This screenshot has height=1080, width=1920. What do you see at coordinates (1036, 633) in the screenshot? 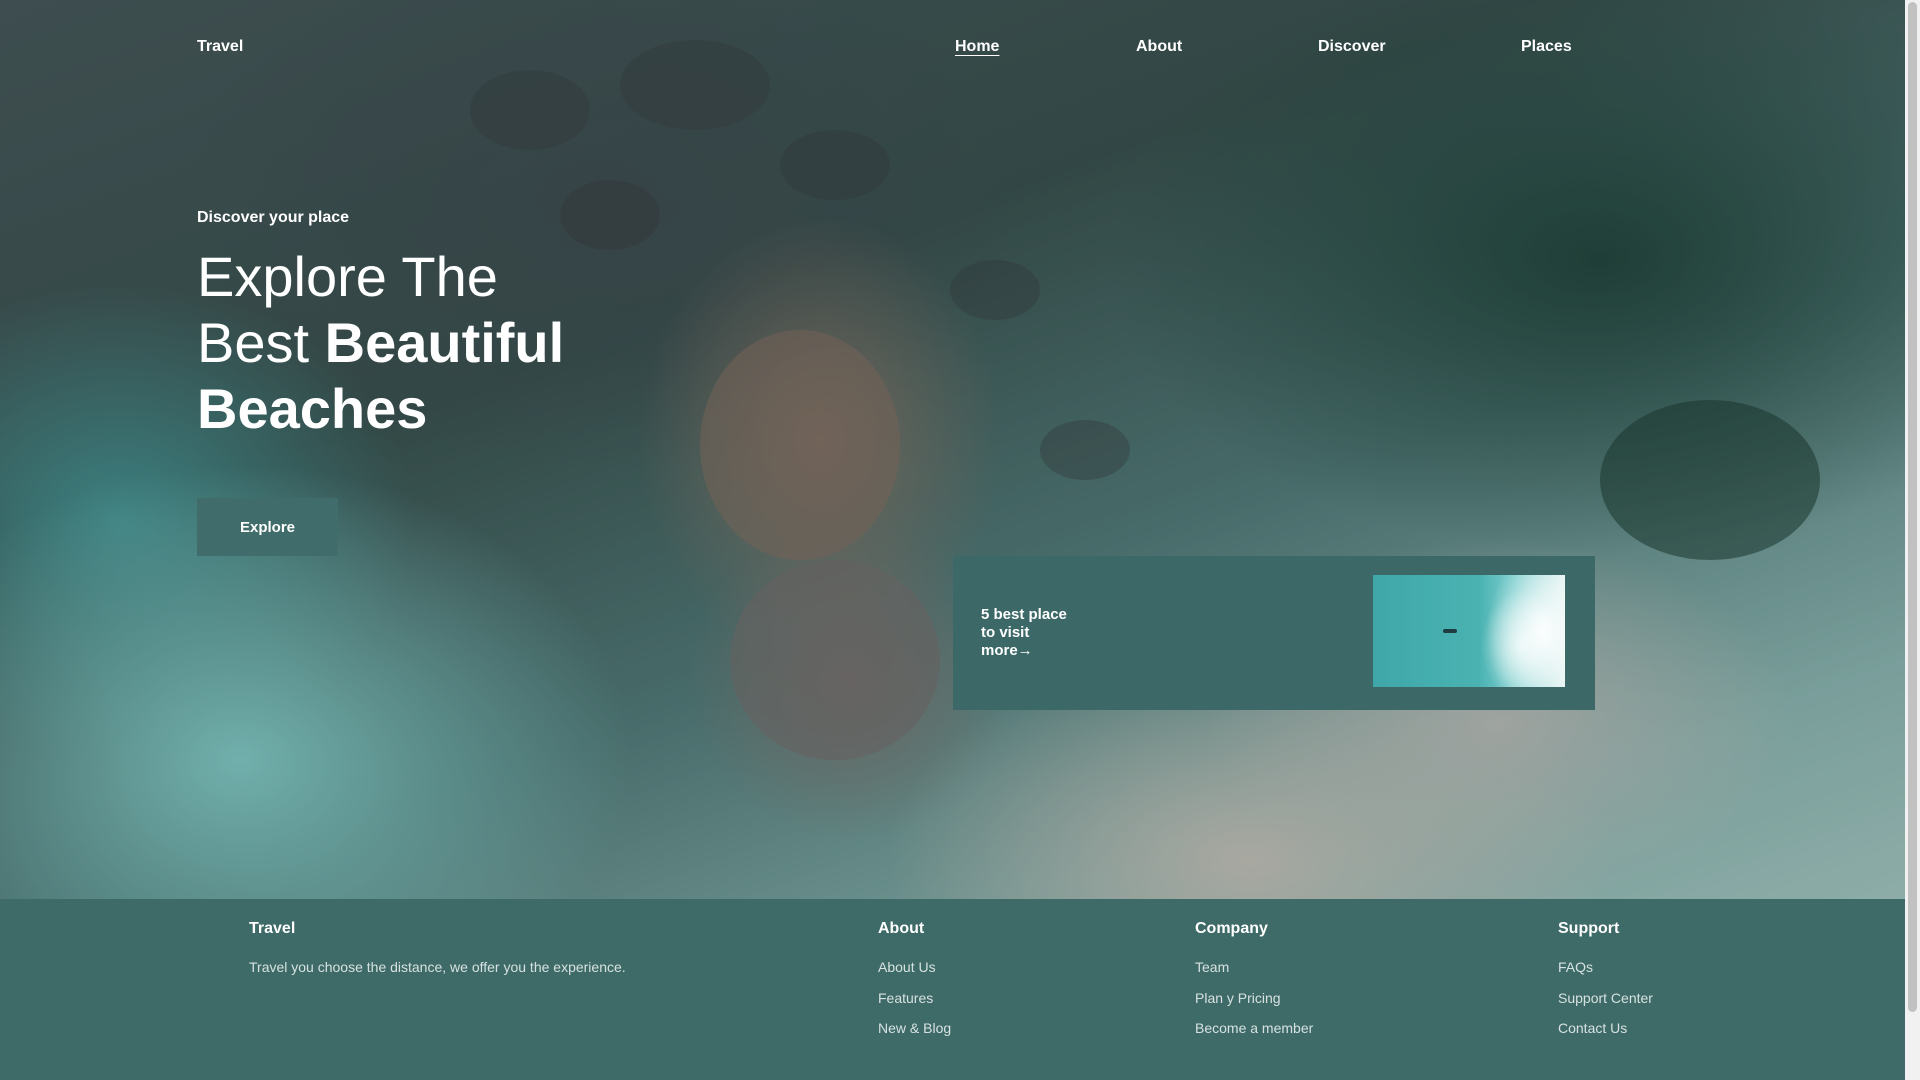
I see `promo-text: 5 best place to visit more→` at bounding box center [1036, 633].